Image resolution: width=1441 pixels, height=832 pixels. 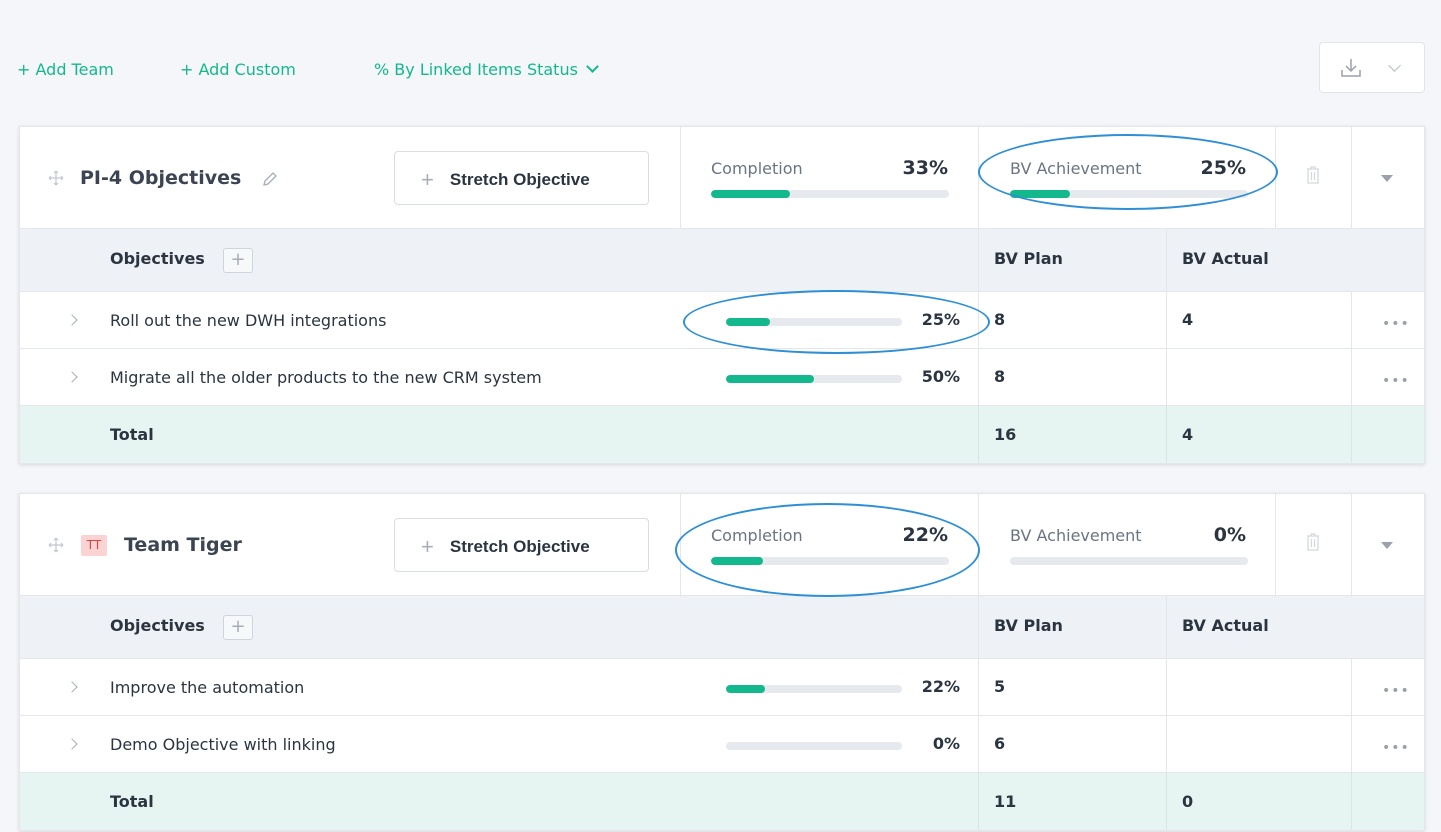 What do you see at coordinates (592, 66) in the screenshot?
I see `chevron-down-icon` at bounding box center [592, 66].